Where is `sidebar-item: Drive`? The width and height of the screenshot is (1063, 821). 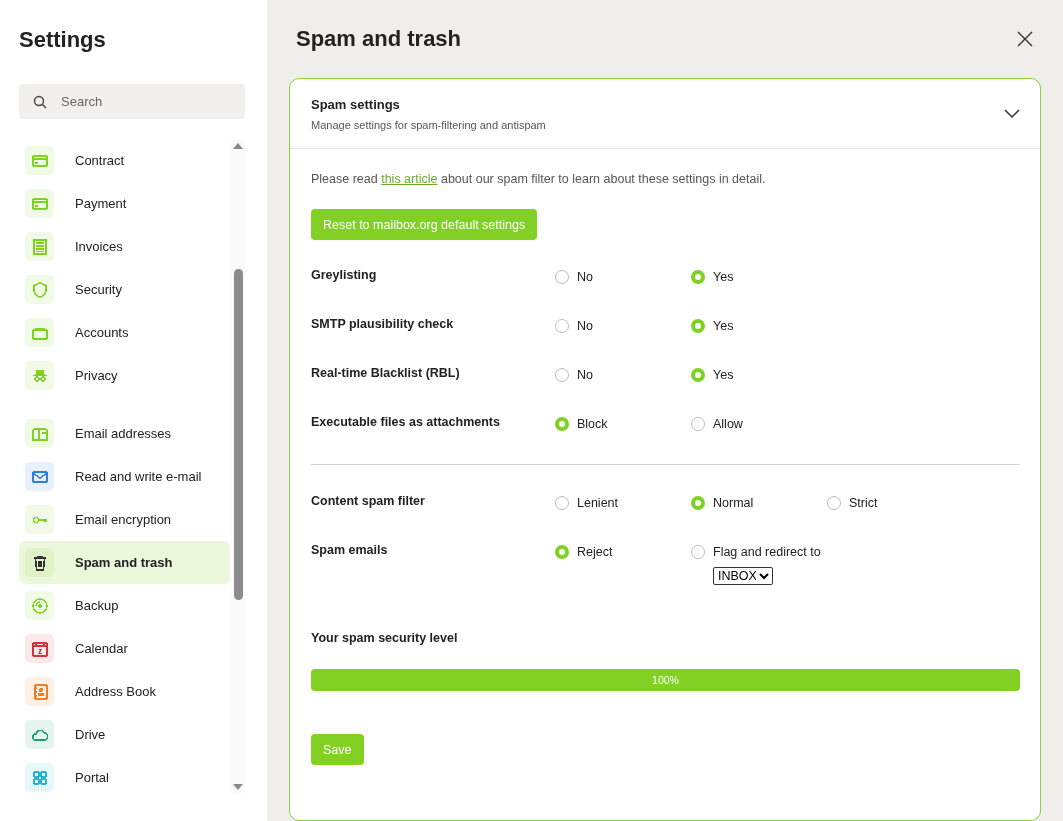 sidebar-item: Drive is located at coordinates (124, 734).